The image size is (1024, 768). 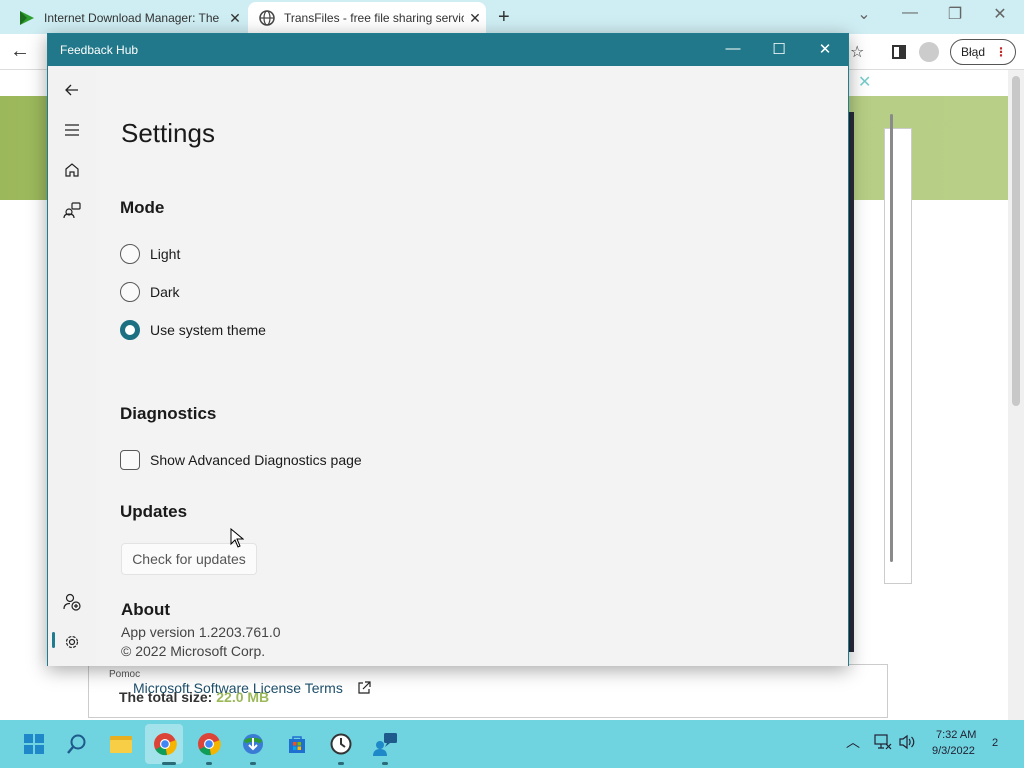 What do you see at coordinates (72, 90) in the screenshot?
I see `back-arrow-icon` at bounding box center [72, 90].